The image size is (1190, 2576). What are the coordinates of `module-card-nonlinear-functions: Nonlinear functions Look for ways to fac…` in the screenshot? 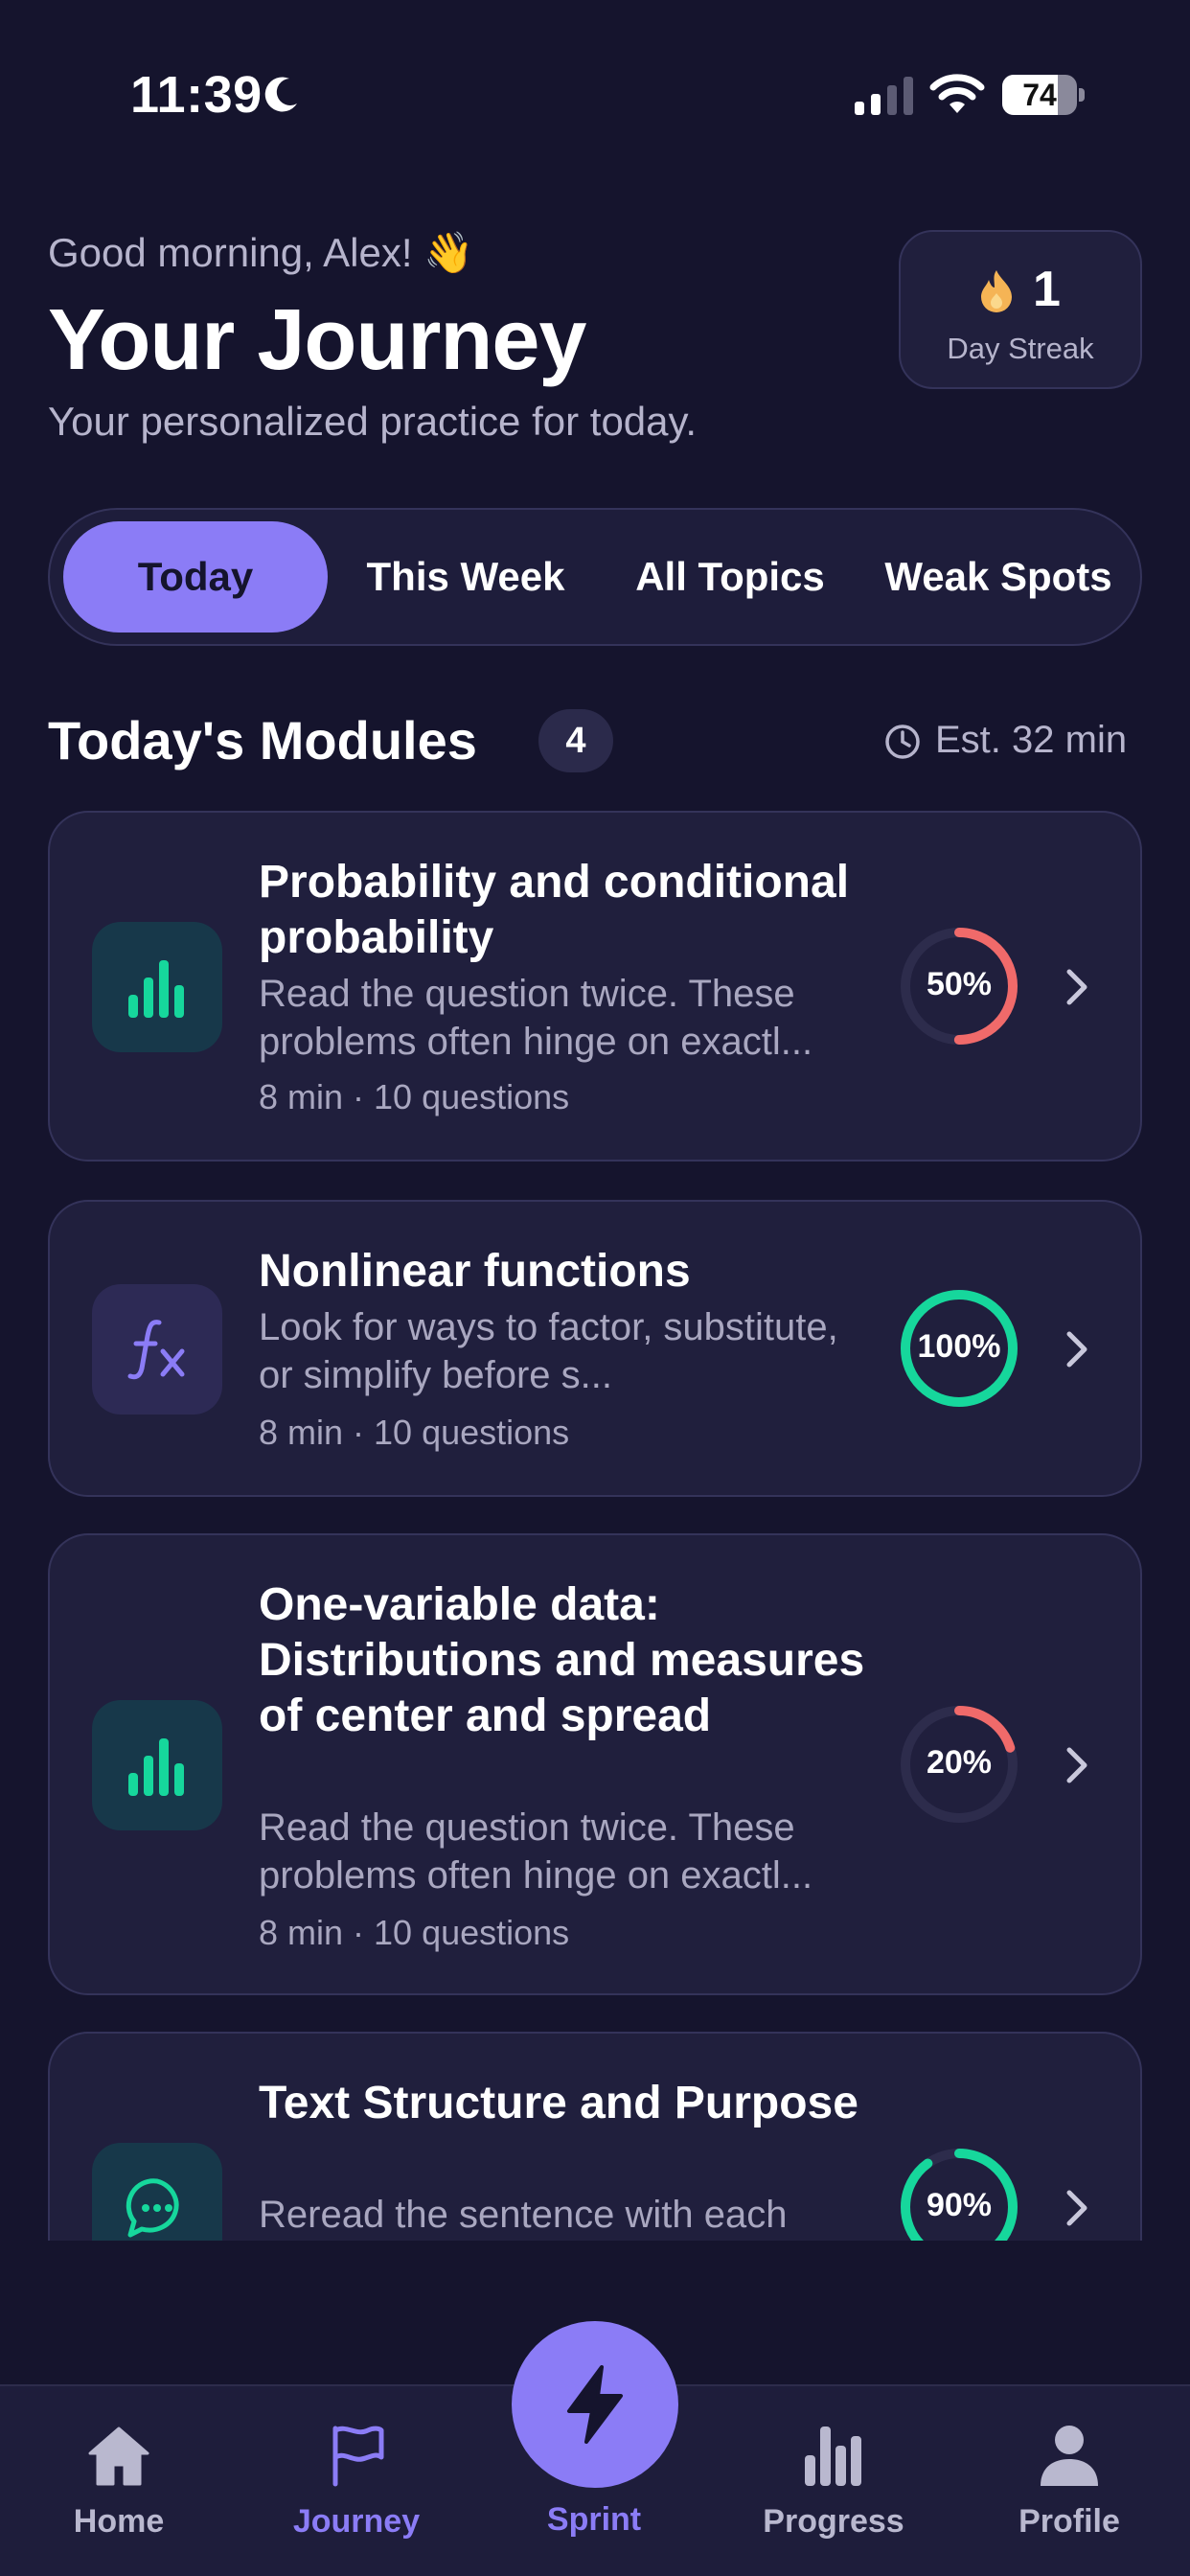 It's located at (595, 1348).